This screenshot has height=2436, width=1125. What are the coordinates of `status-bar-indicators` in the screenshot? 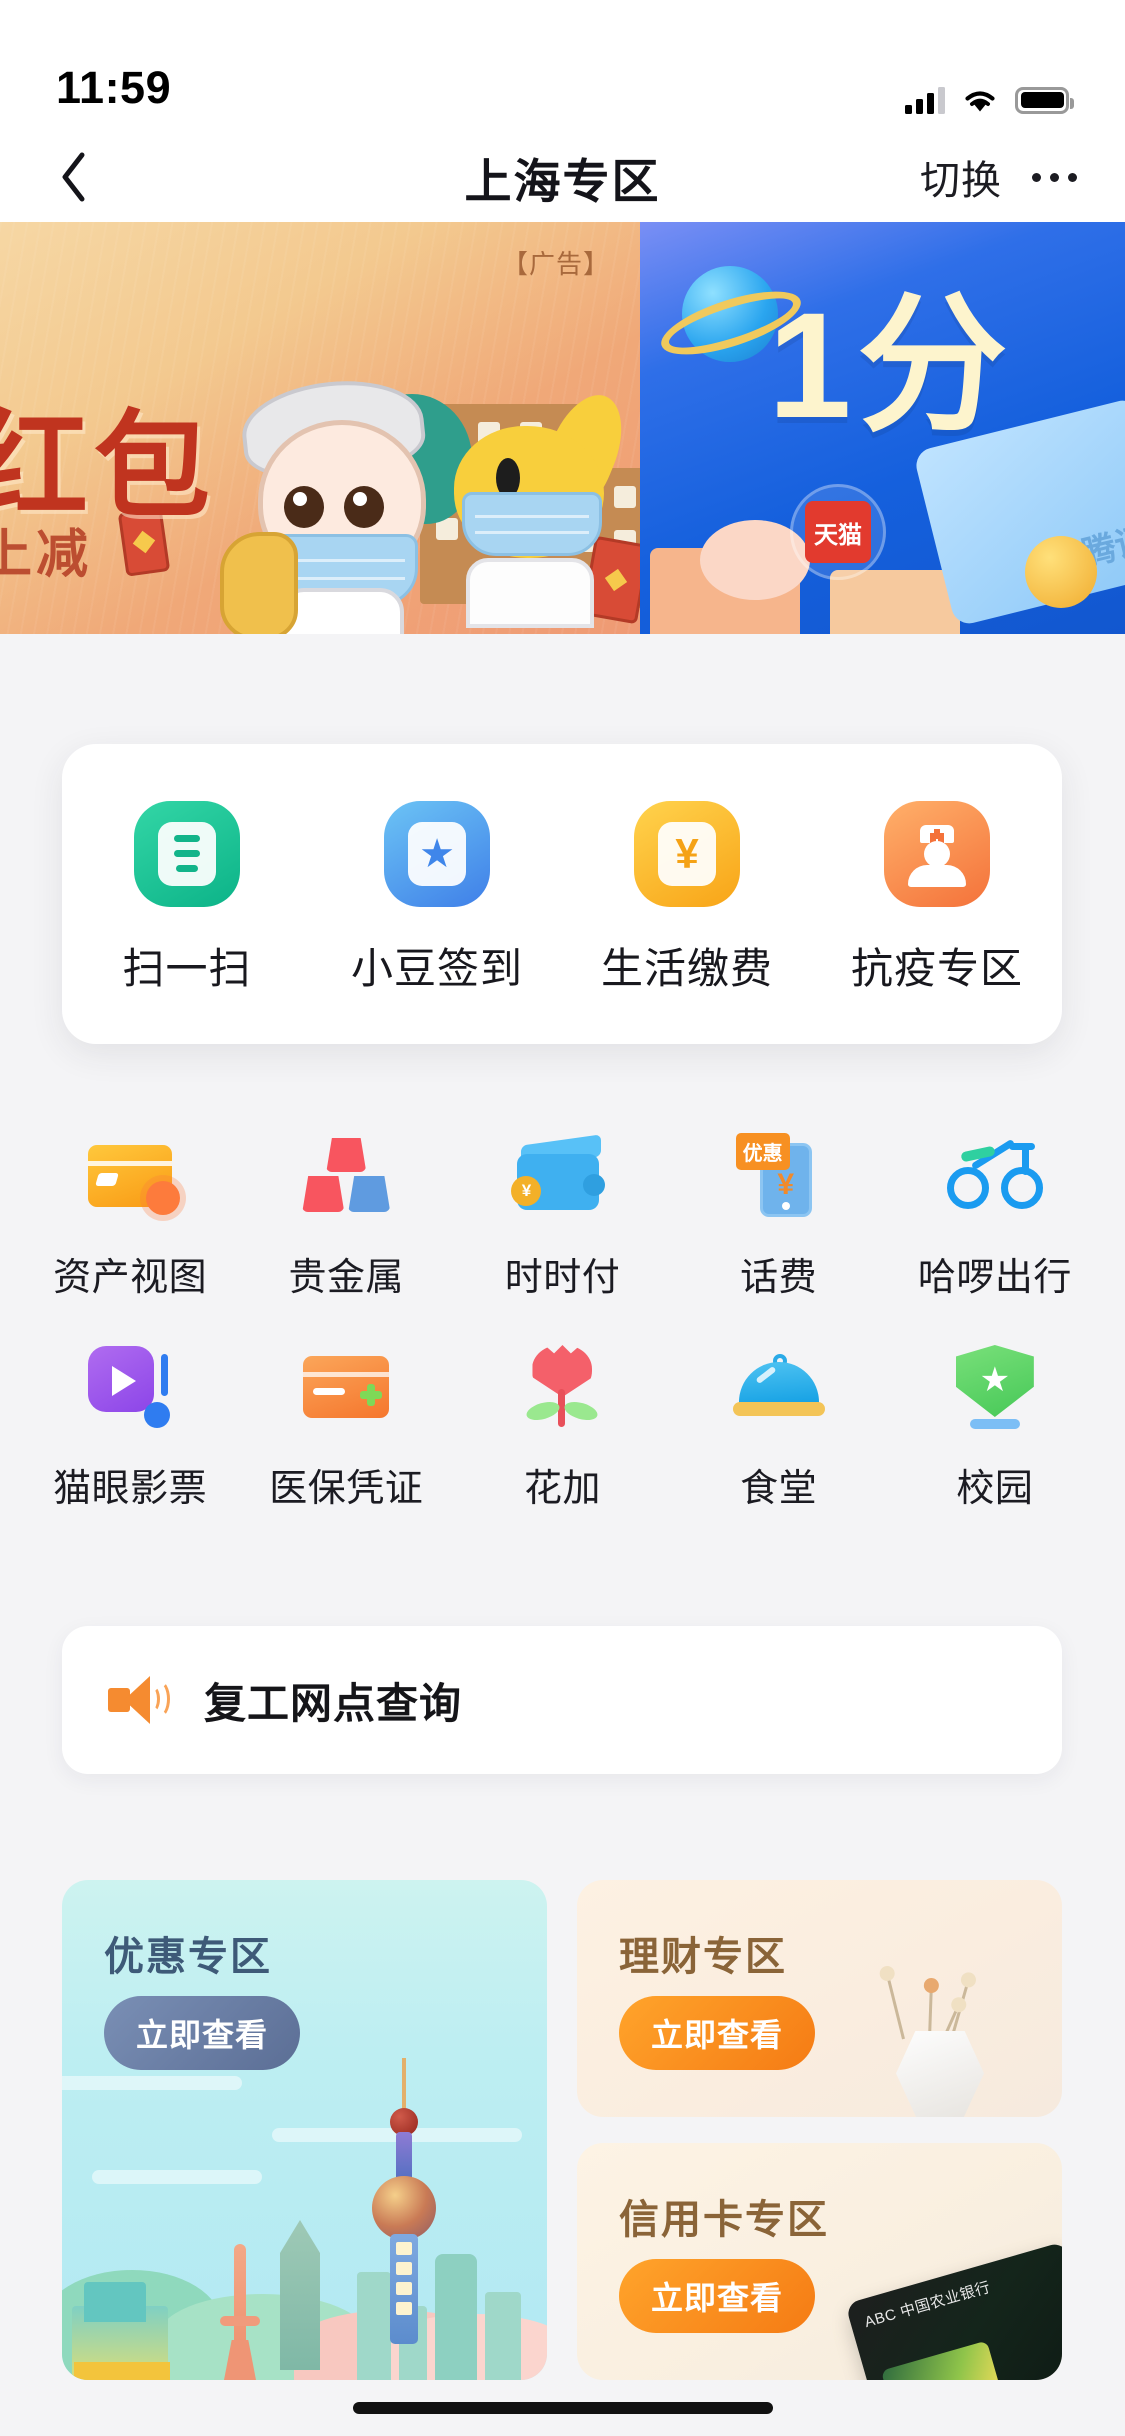 It's located at (989, 100).